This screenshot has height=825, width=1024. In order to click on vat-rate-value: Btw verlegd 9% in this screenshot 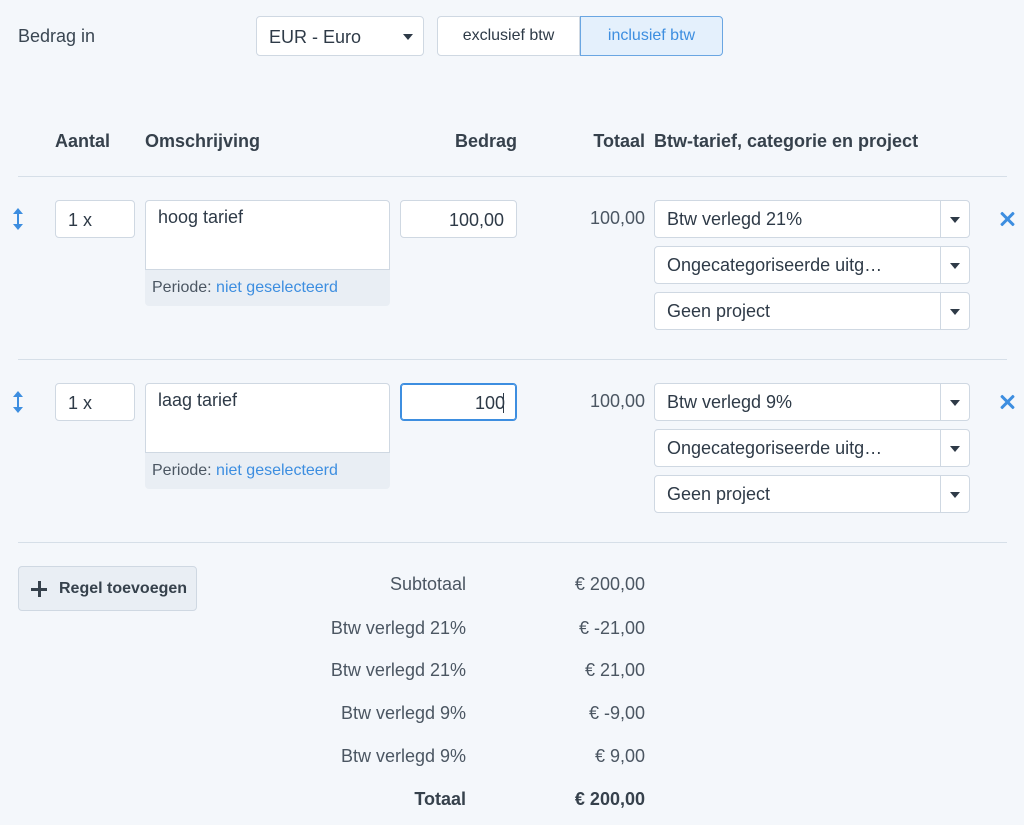, I will do `click(730, 402)`.